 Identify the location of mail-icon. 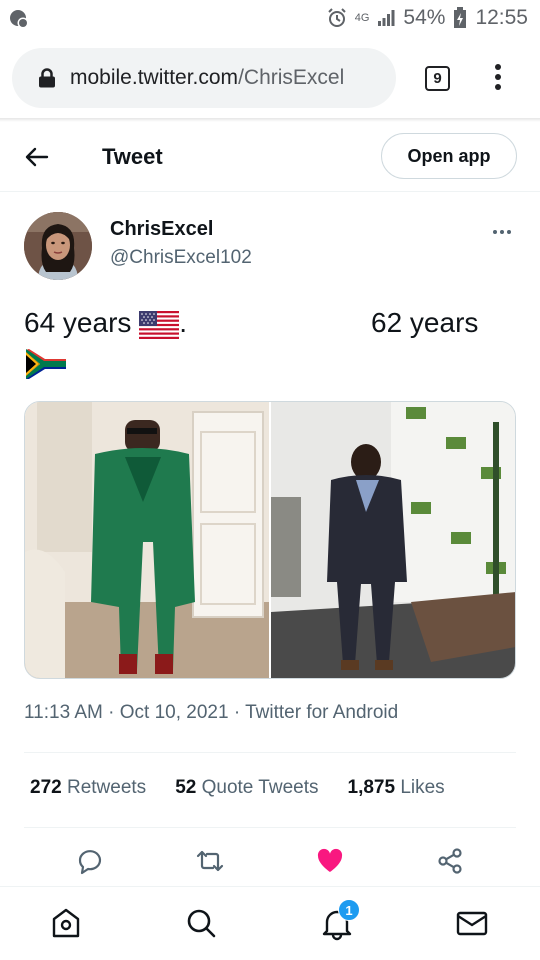
(472, 923).